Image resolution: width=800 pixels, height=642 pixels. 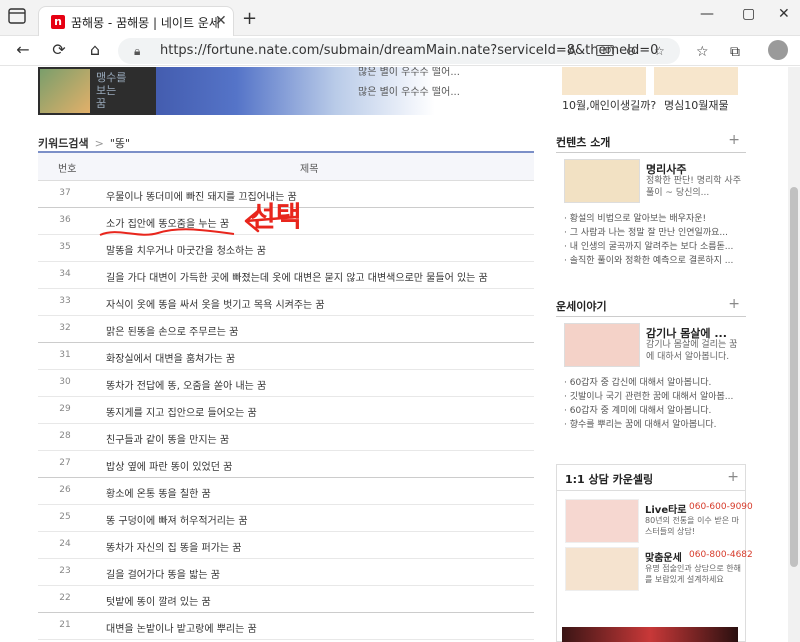 I want to click on row-title-link: 똥차가 자신의 집 똥을 퍼가는 꿈, so click(x=174, y=546).